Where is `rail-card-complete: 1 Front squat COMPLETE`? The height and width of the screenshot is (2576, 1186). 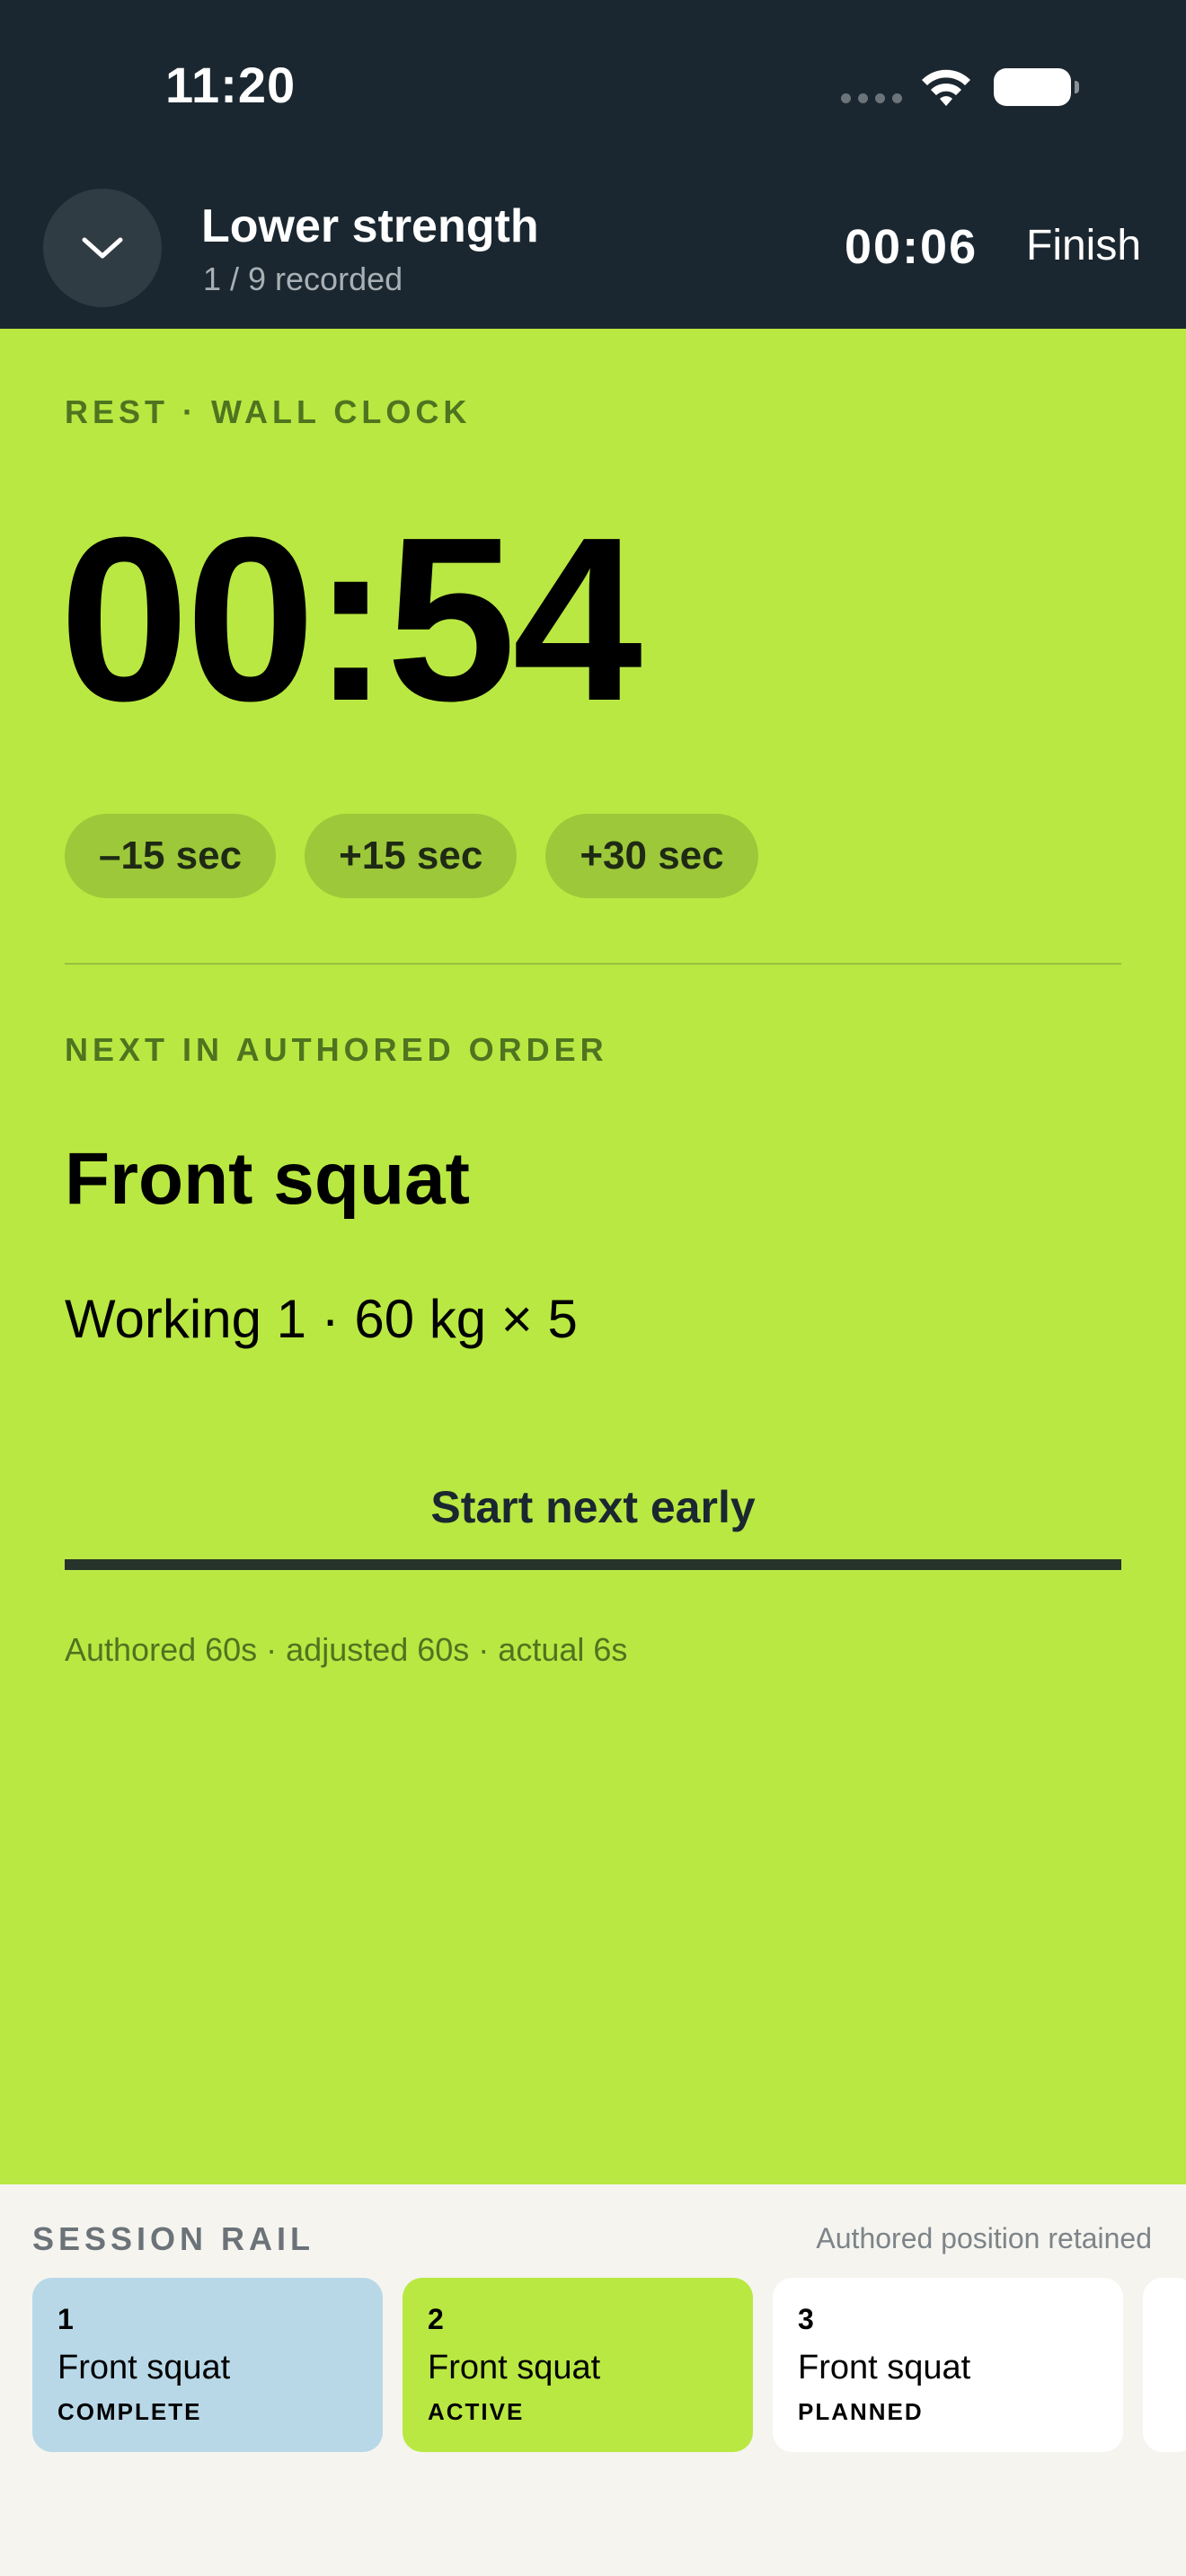
rail-card-complete: 1 Front squat COMPLETE is located at coordinates (207, 2365).